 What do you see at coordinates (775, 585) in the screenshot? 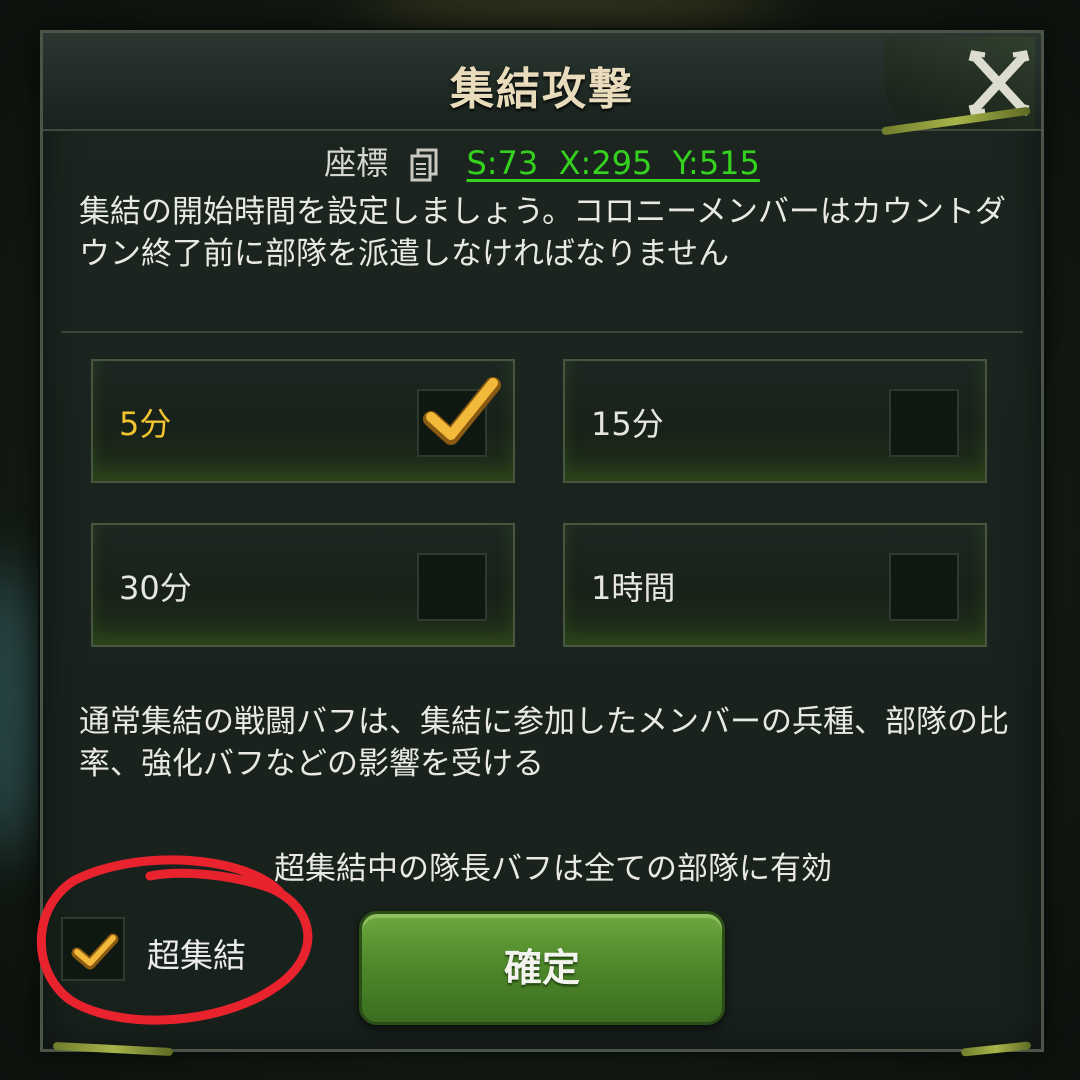
I see `duration-option-1hour: 1時間` at bounding box center [775, 585].